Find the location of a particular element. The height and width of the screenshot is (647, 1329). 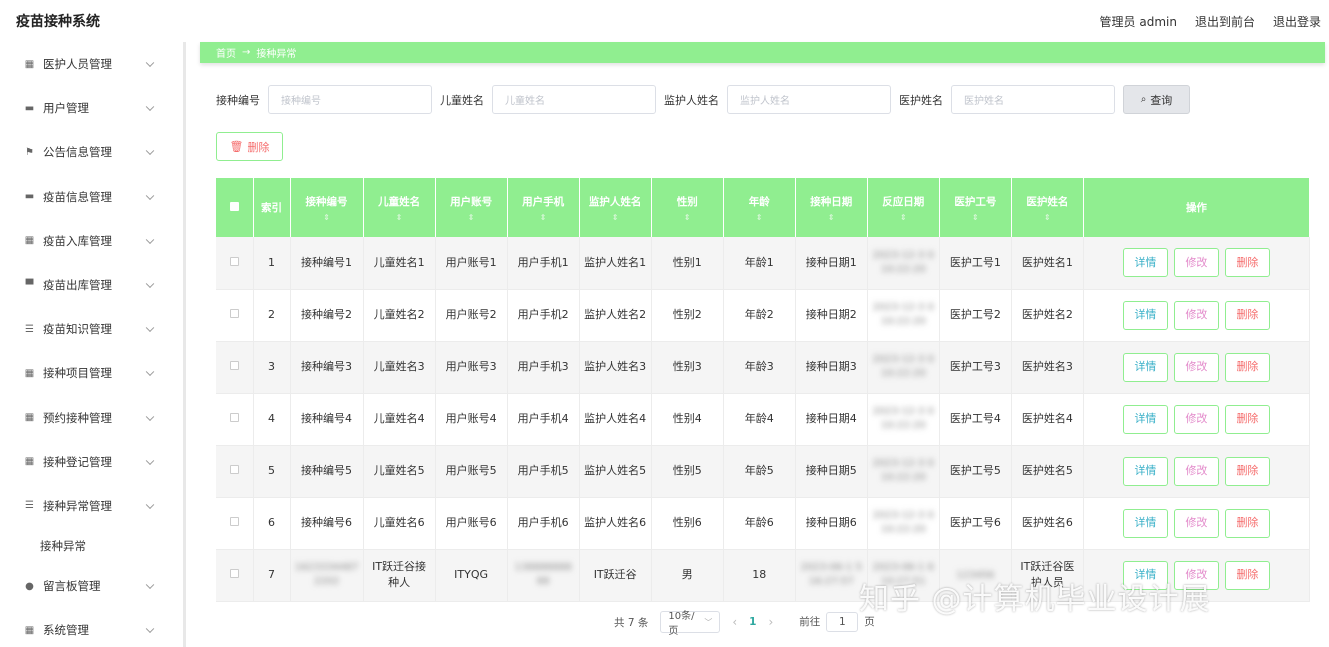

breadcrumb-home: 首页 is located at coordinates (226, 52).